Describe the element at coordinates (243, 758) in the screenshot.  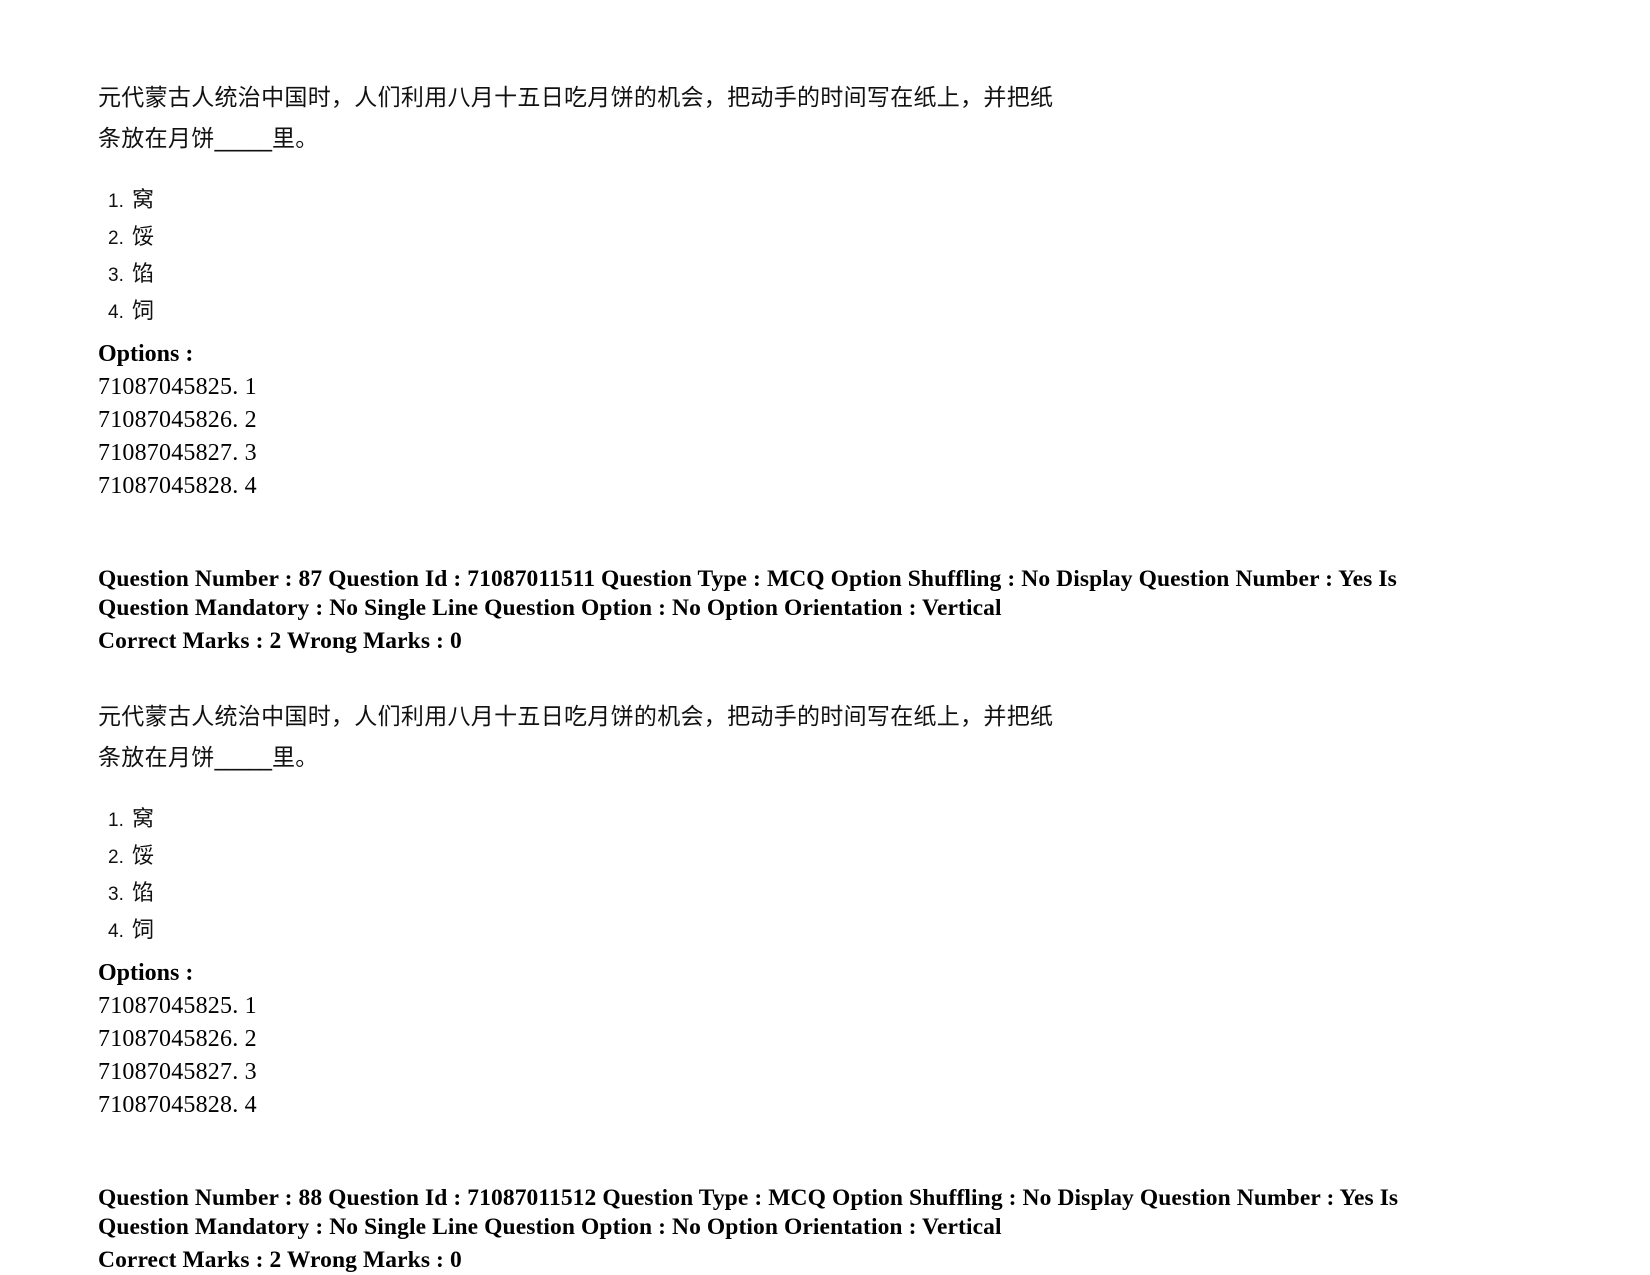
I see `question-stem-2-blank: _____` at that location.